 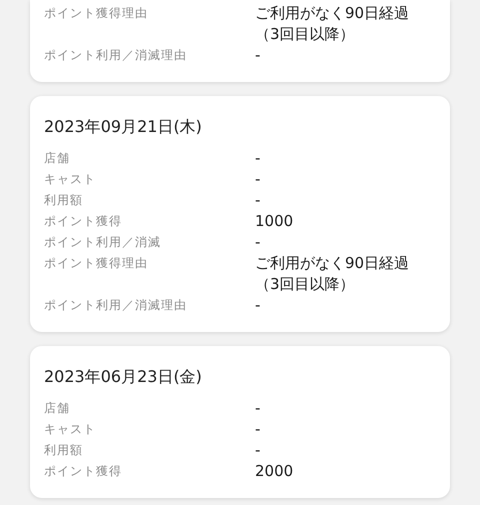 What do you see at coordinates (123, 127) in the screenshot?
I see `record-date: 2023年09月21日(木)` at bounding box center [123, 127].